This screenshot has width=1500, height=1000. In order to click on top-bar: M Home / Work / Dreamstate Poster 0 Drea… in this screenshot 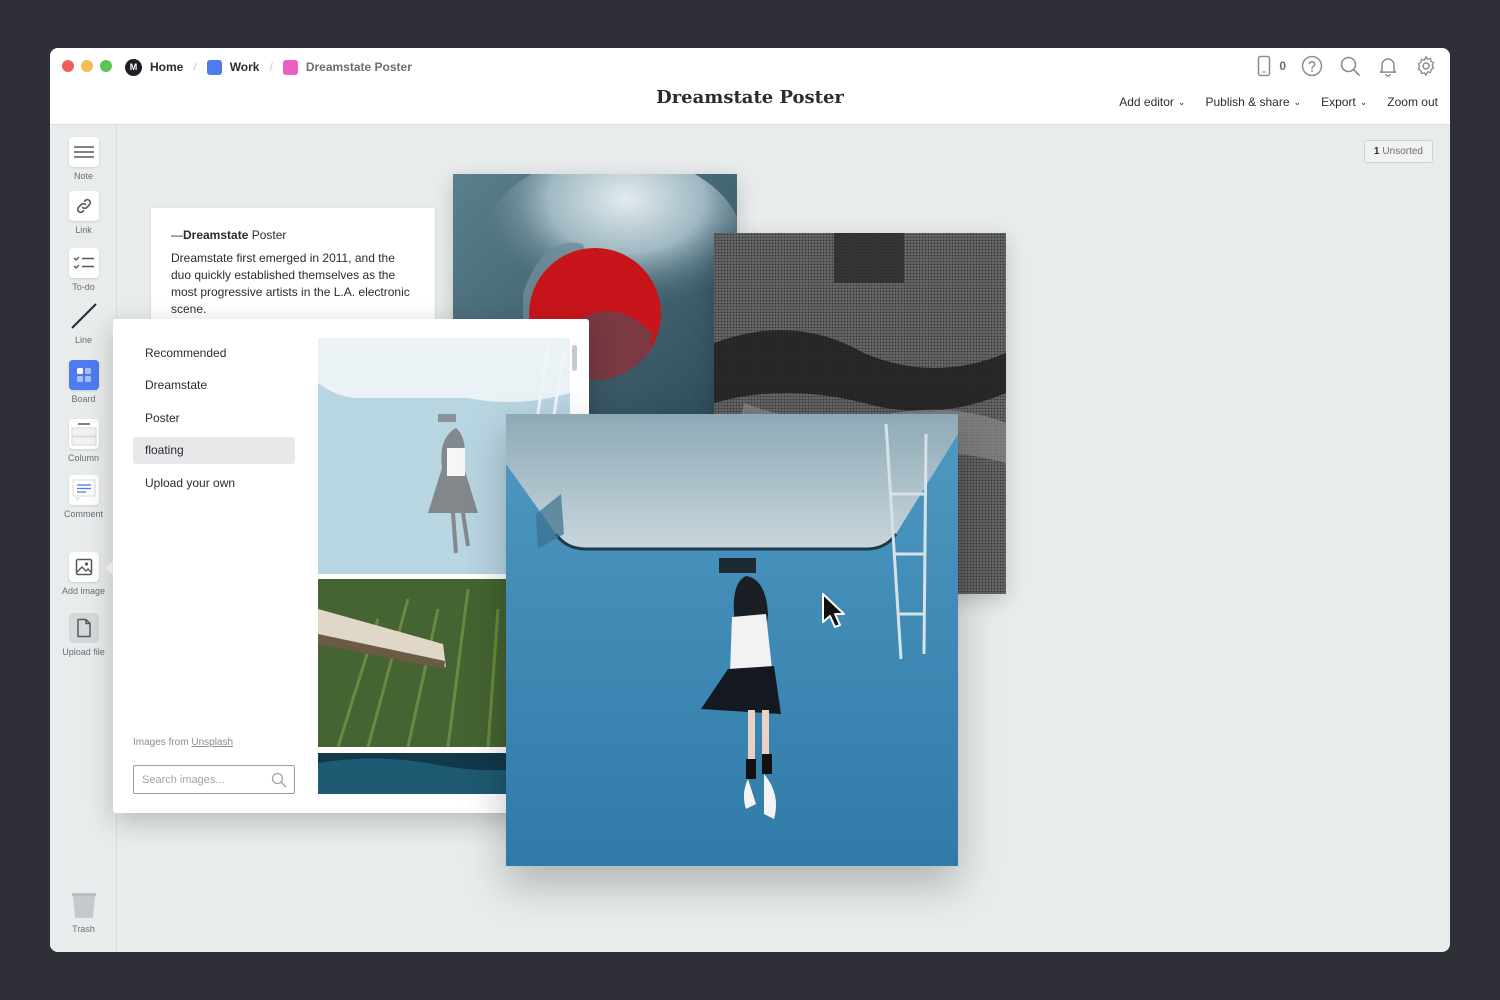, I will do `click(750, 86)`.